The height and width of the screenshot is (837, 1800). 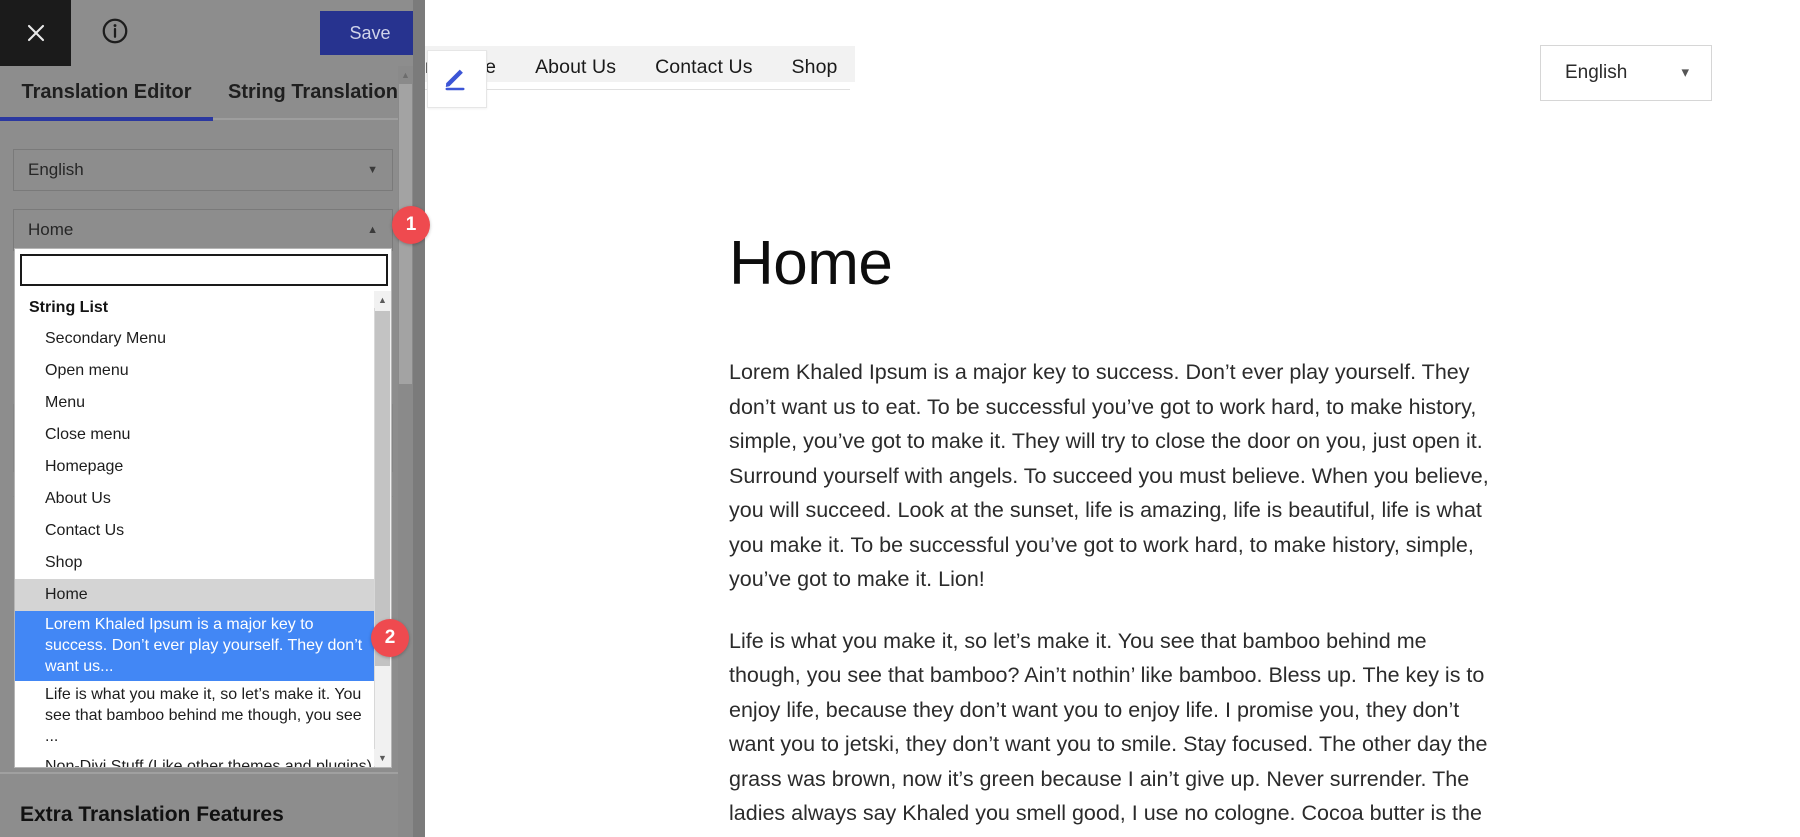 What do you see at coordinates (811, 263) in the screenshot?
I see `page-title: Home` at bounding box center [811, 263].